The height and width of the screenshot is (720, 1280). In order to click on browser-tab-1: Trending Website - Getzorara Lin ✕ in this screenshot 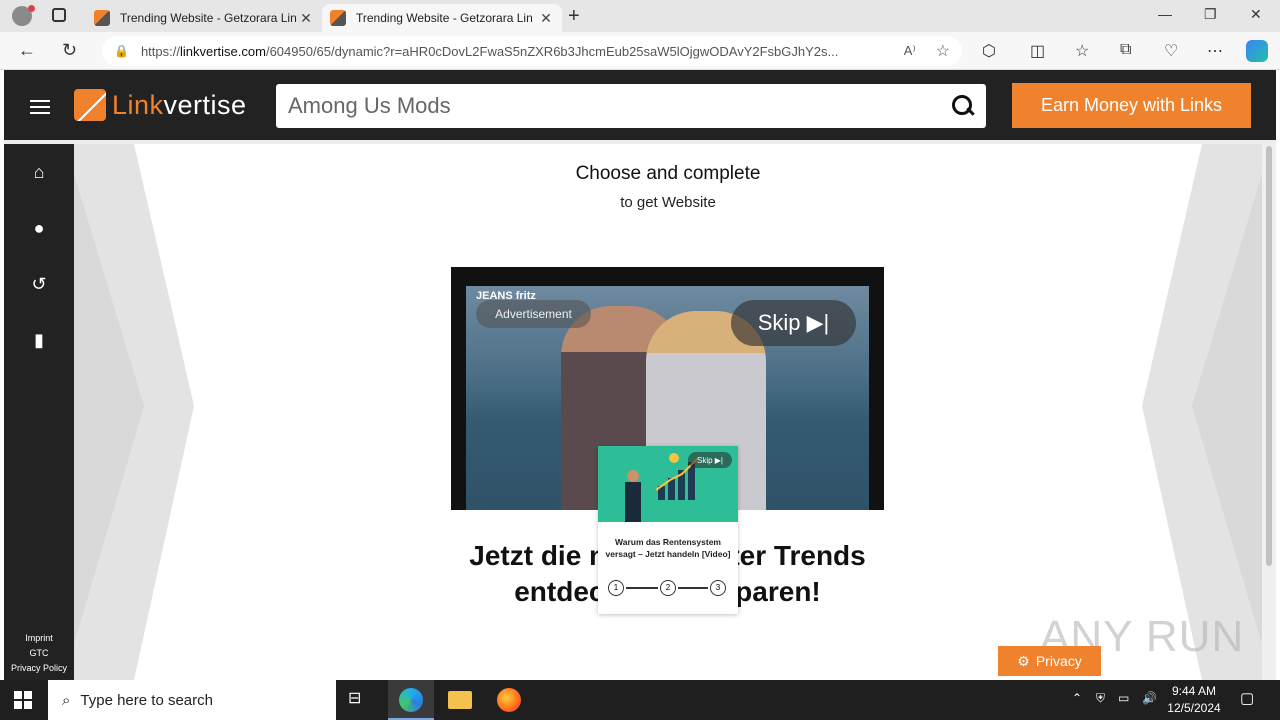, I will do `click(204, 18)`.